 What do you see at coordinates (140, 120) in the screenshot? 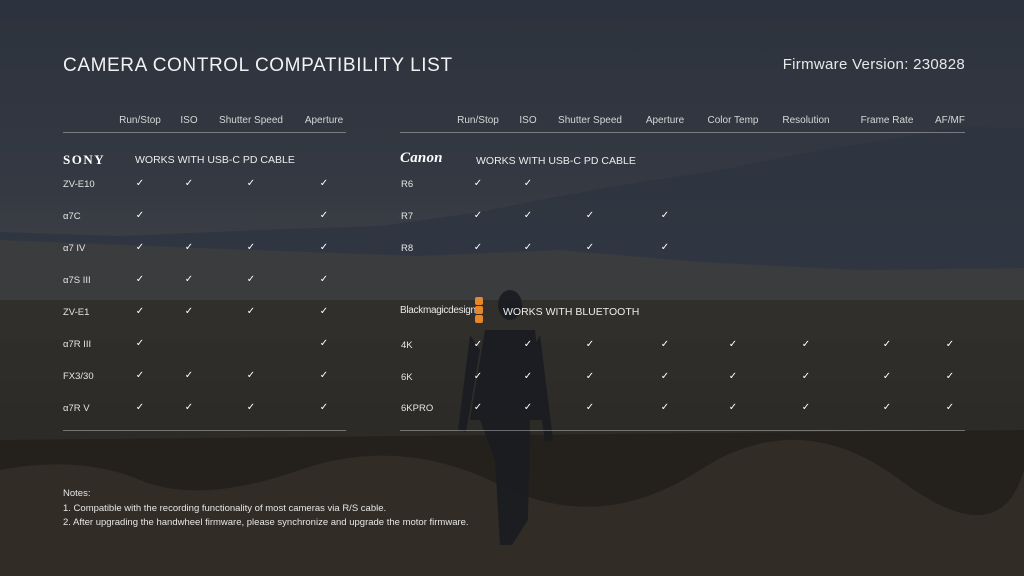
I see `sony-column-header: Run/Stop` at bounding box center [140, 120].